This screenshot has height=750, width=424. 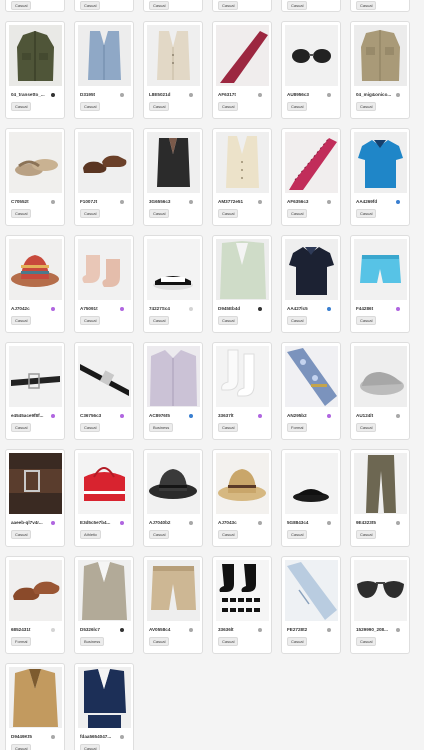 I want to click on item-card: D5326lc7 Business, so click(x=104, y=605).